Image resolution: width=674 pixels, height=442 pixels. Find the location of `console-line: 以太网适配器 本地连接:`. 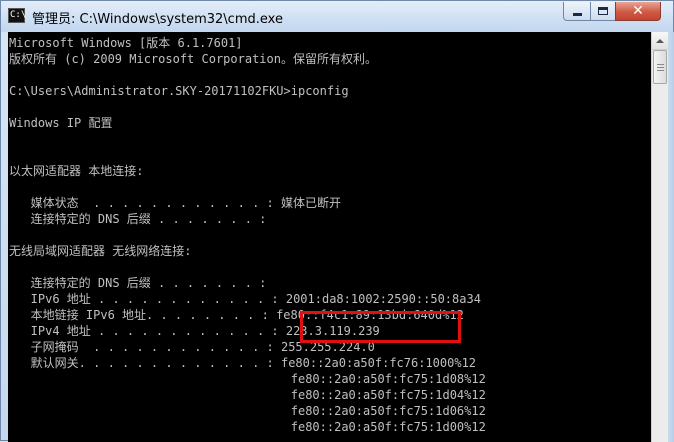

console-line: 以太网适配器 本地连接: is located at coordinates (76, 171).